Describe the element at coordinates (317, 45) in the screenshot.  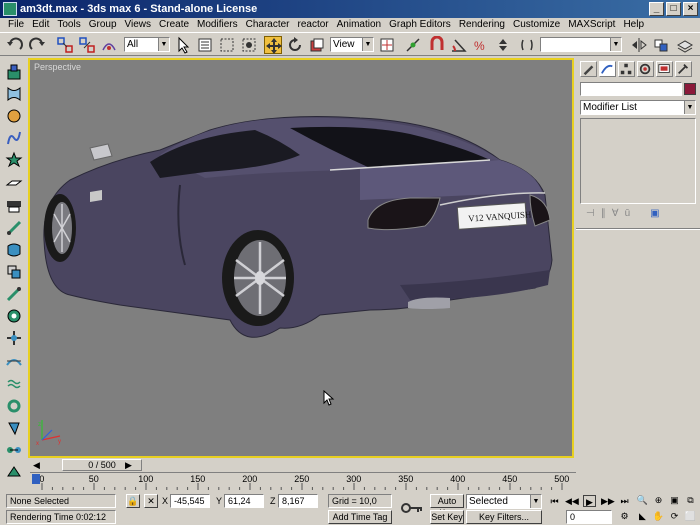
I see `select-and-scale-icon` at that location.